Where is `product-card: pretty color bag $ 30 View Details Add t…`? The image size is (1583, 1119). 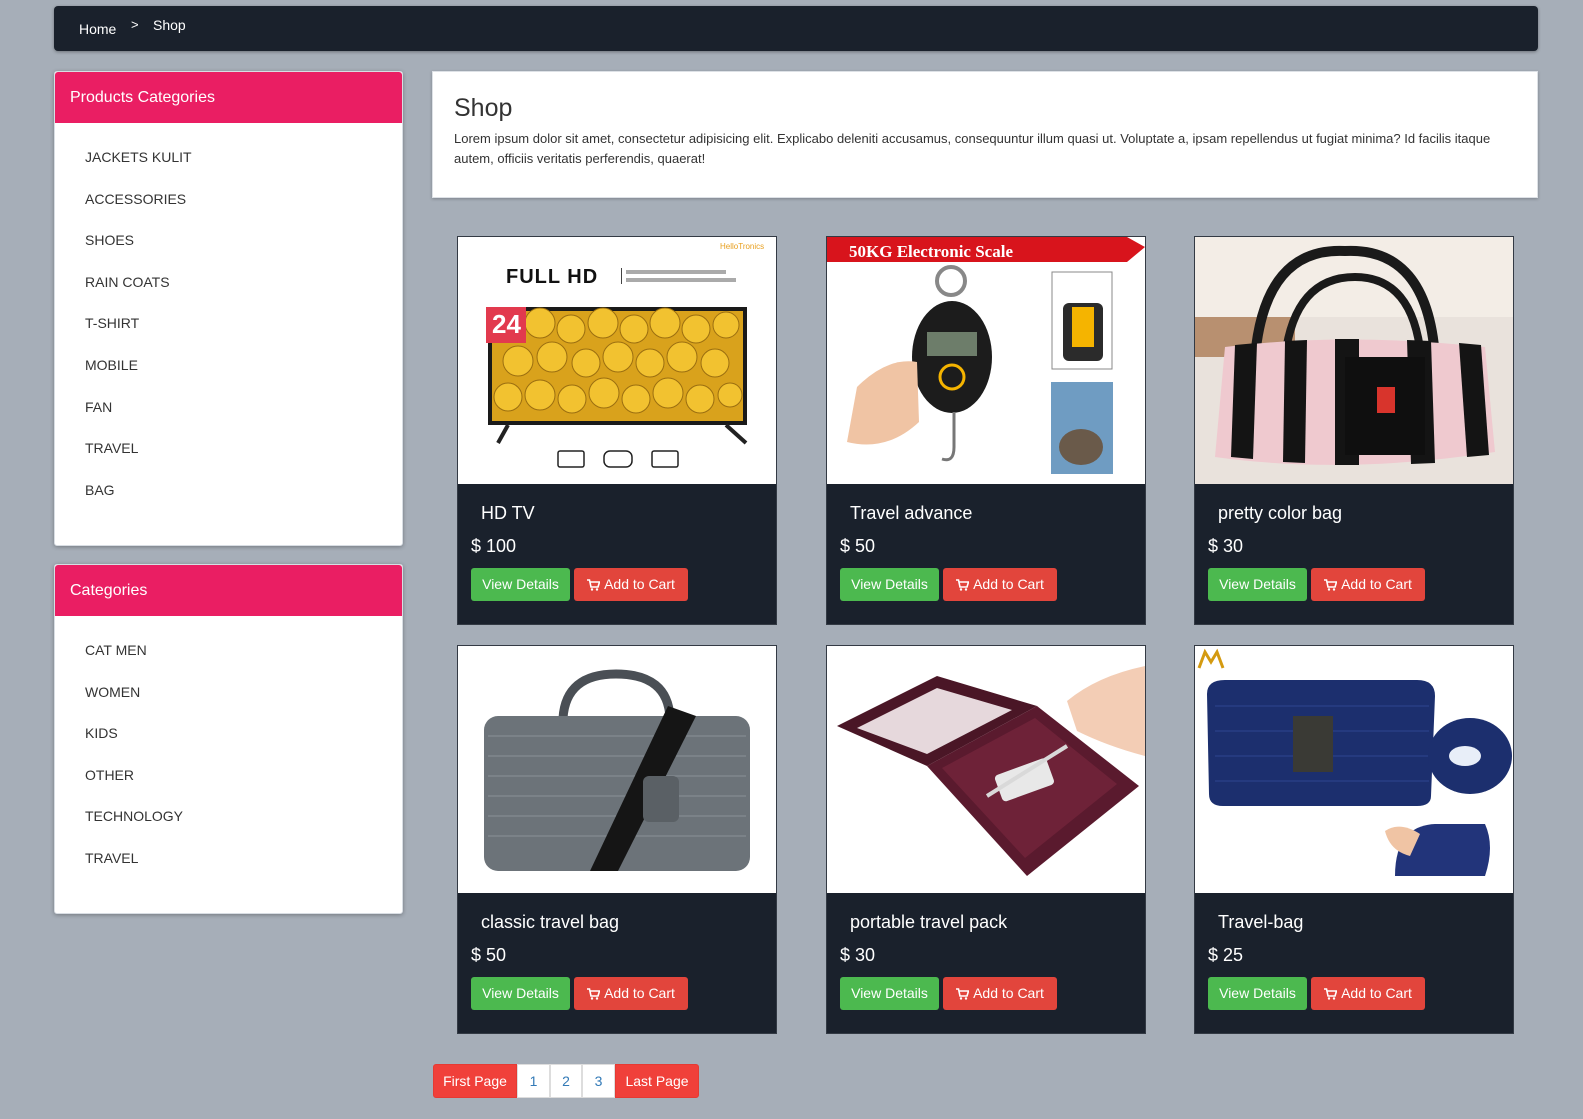 product-card: pretty color bag $ 30 View Details Add t… is located at coordinates (1354, 430).